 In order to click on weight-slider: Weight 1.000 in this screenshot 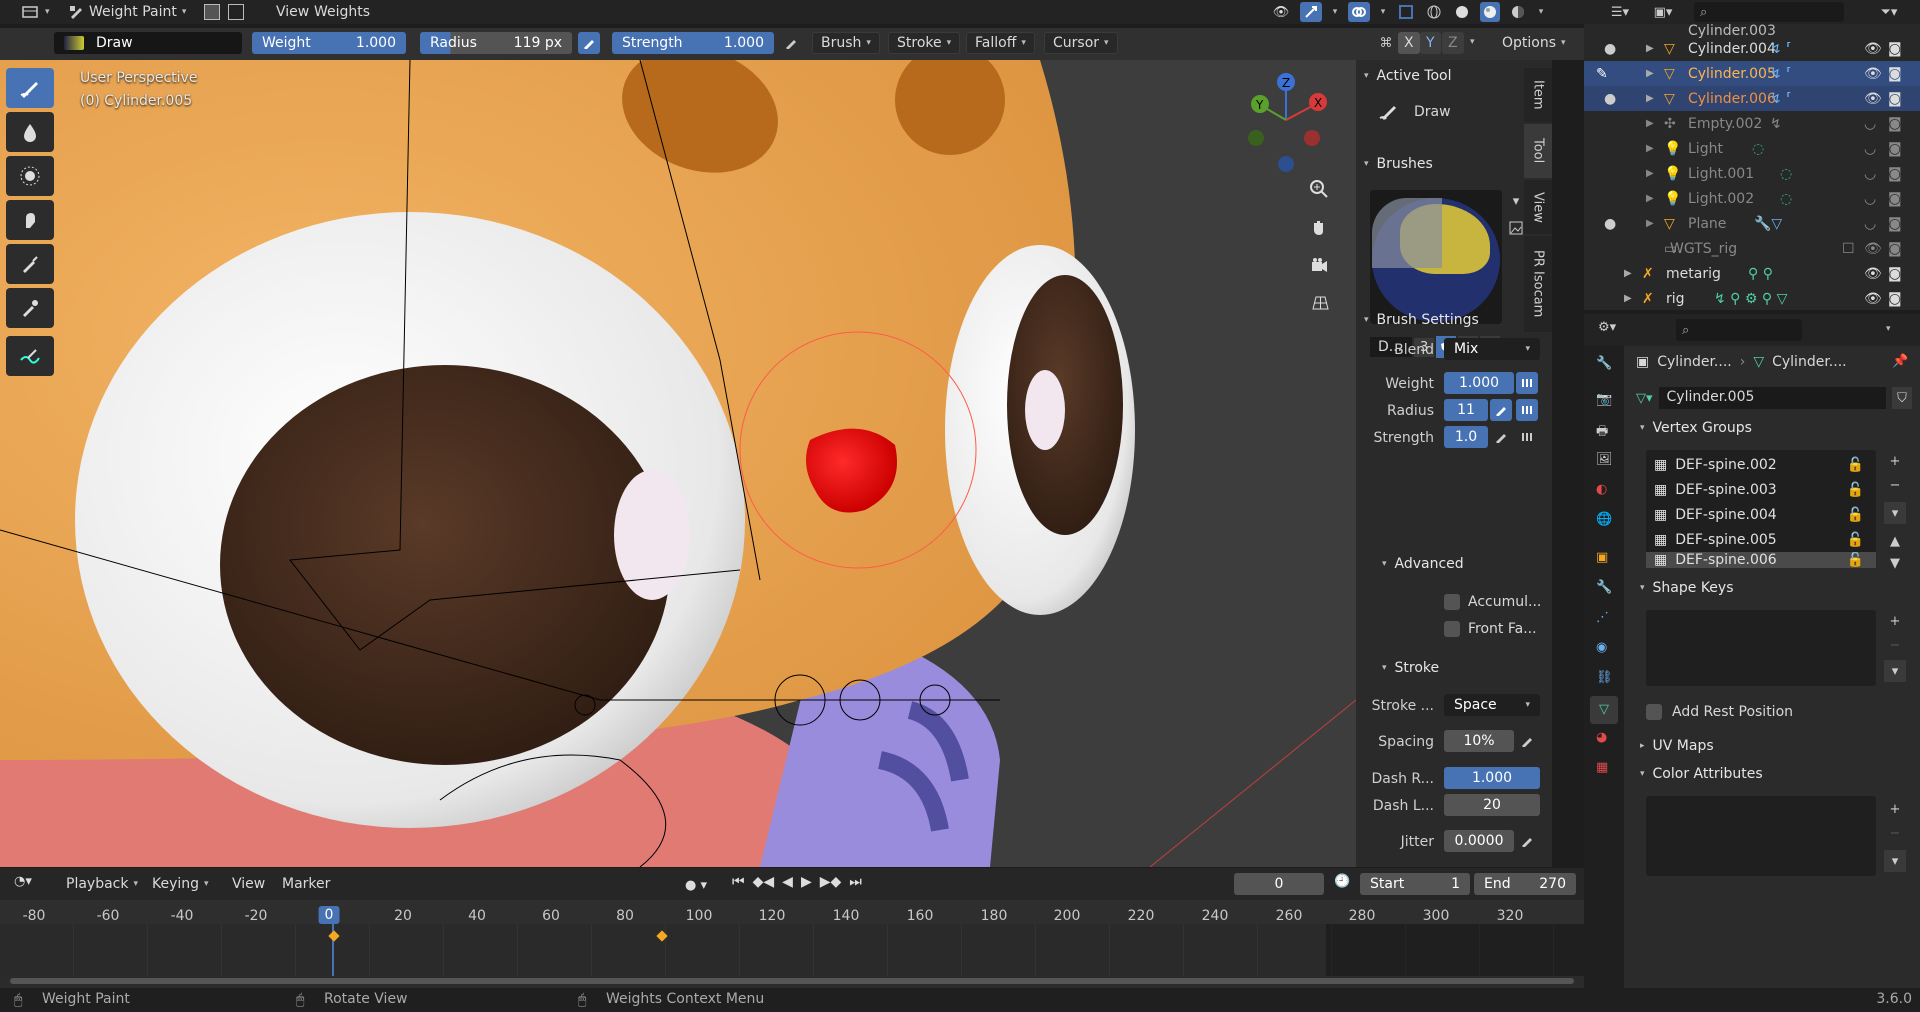, I will do `click(329, 43)`.